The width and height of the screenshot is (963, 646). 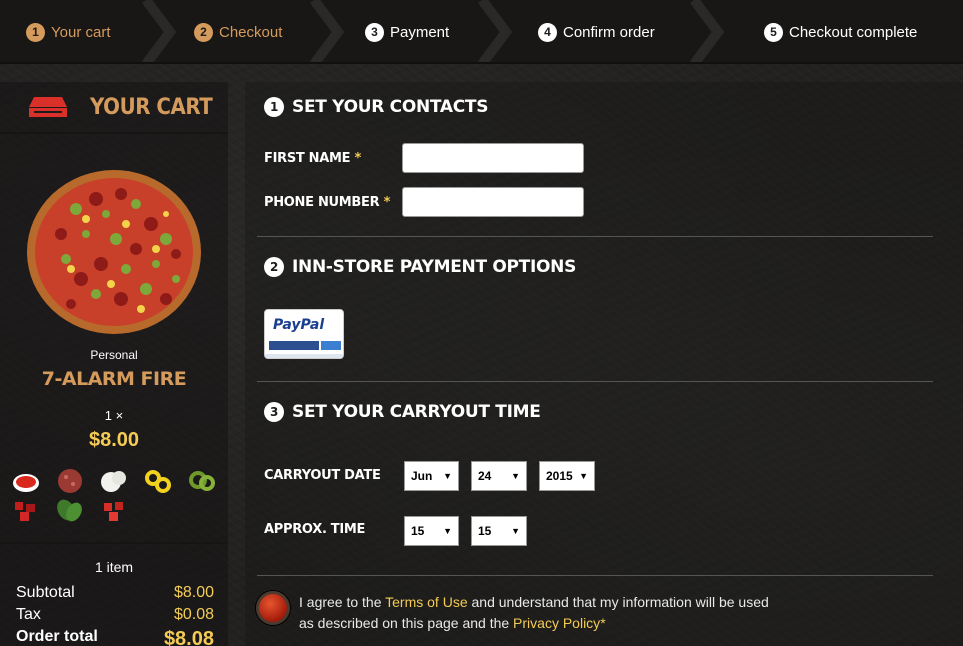 What do you see at coordinates (45, 592) in the screenshot?
I see `subtotal-label: Subtotal` at bounding box center [45, 592].